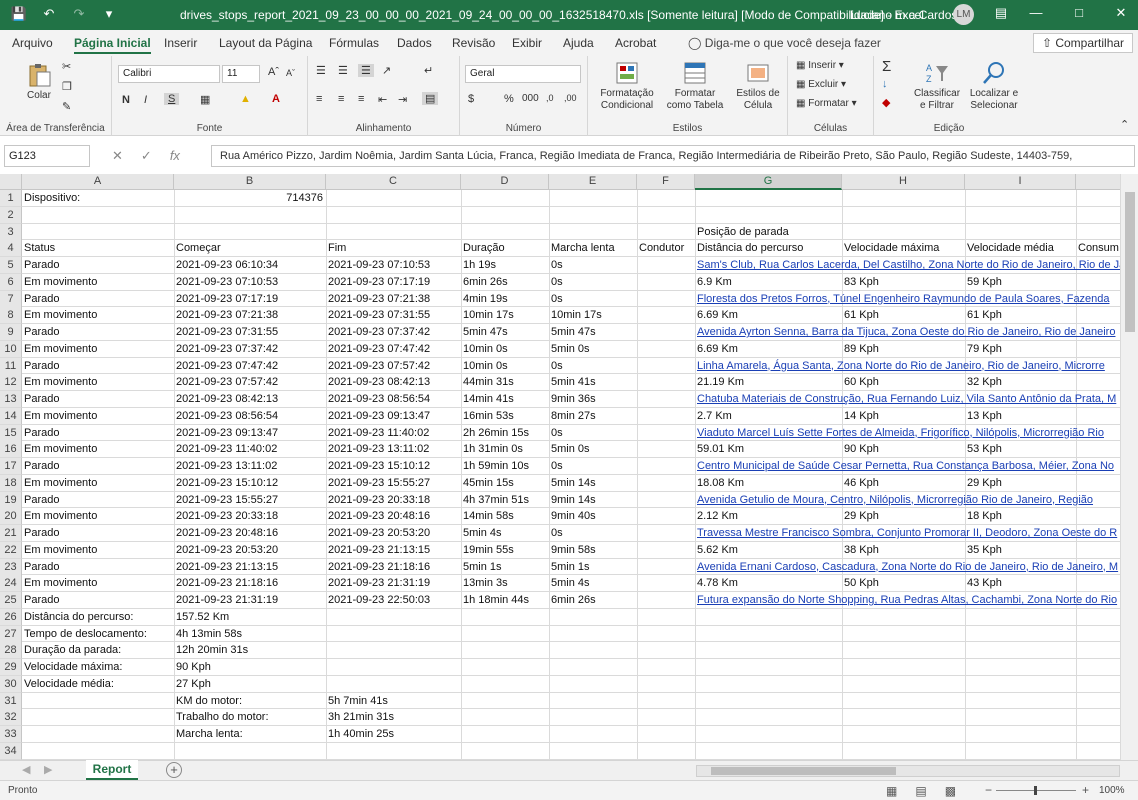 Image resolution: width=1138 pixels, height=800 pixels. I want to click on find-select-button: Localizar e Selecionar, so click(994, 86).